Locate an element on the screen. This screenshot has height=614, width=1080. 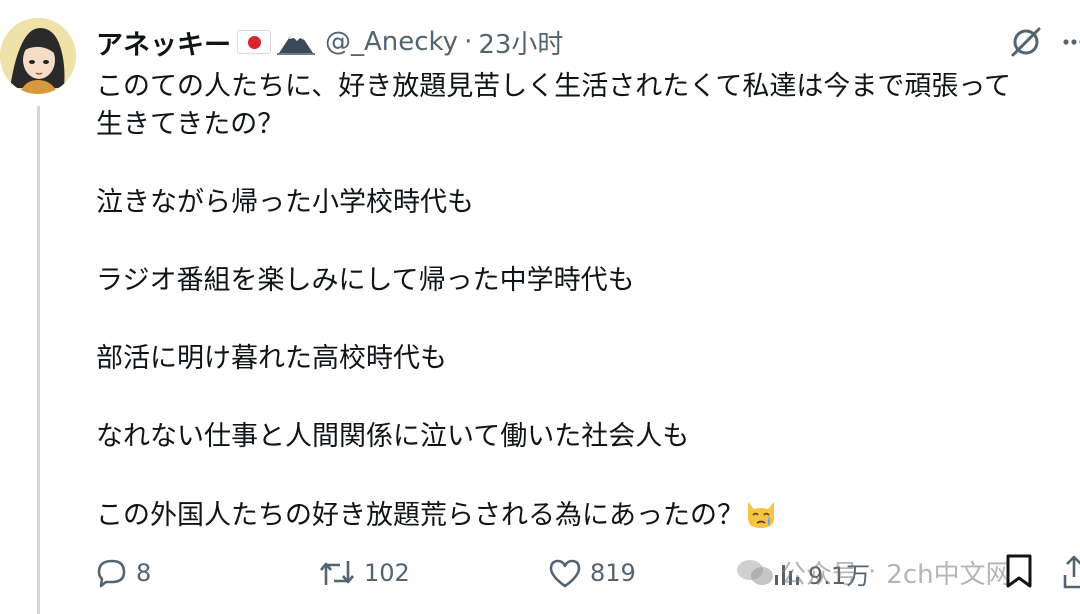
watermark-text-left: 公众号 is located at coordinates (819, 574).